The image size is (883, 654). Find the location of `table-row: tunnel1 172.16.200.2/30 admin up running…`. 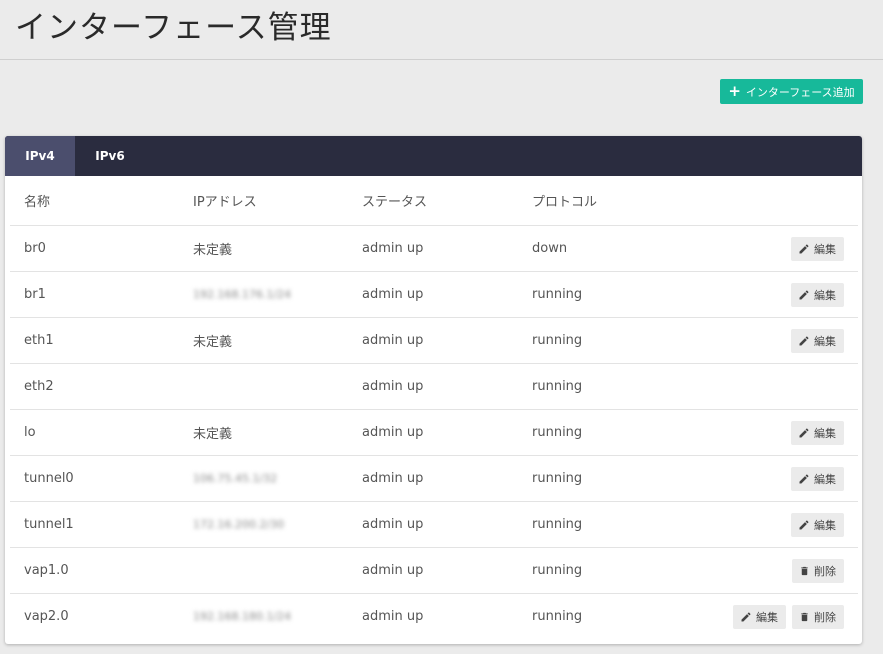

table-row: tunnel1 172.16.200.2/30 admin up running… is located at coordinates (434, 525).